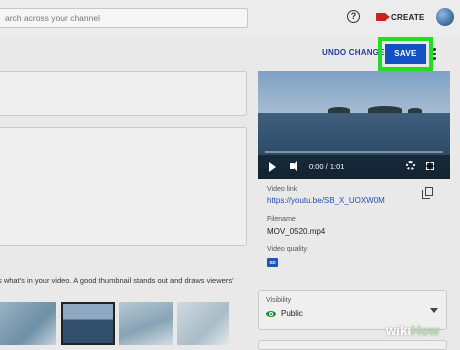 The image size is (460, 350). What do you see at coordinates (383, 17) in the screenshot?
I see `video-camera-icon` at bounding box center [383, 17].